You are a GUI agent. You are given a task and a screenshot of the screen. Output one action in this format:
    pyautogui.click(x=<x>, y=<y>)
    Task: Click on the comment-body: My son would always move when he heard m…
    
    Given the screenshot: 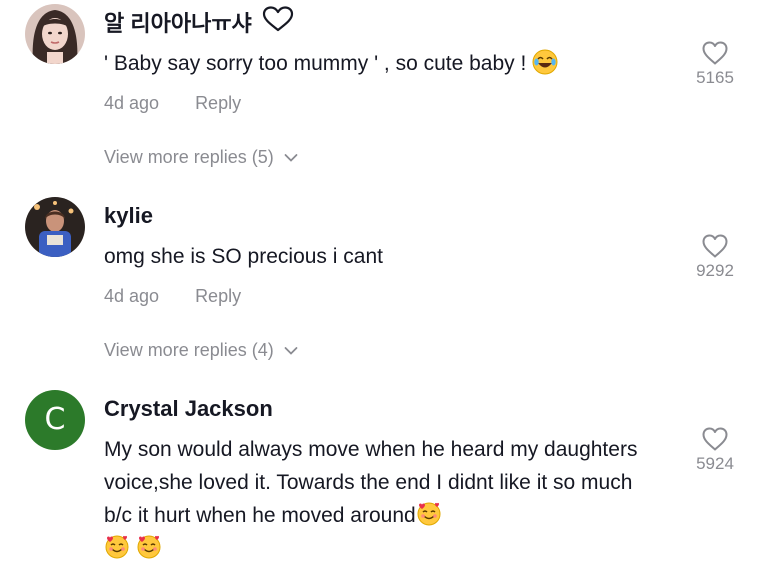 What is the action you would take?
    pyautogui.click(x=371, y=482)
    